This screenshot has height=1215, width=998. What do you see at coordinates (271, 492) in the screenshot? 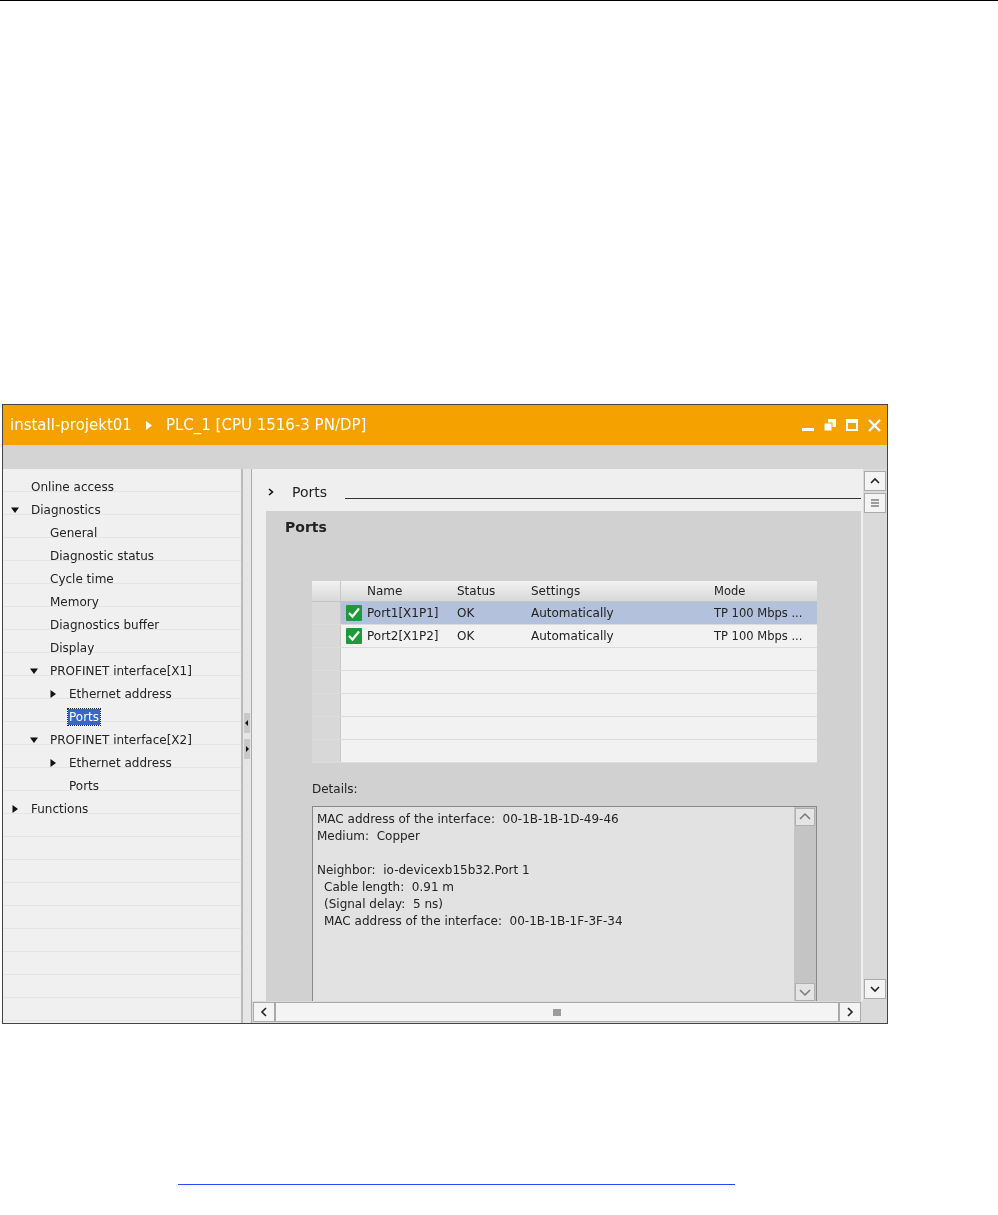
I see `chevron-icon` at bounding box center [271, 492].